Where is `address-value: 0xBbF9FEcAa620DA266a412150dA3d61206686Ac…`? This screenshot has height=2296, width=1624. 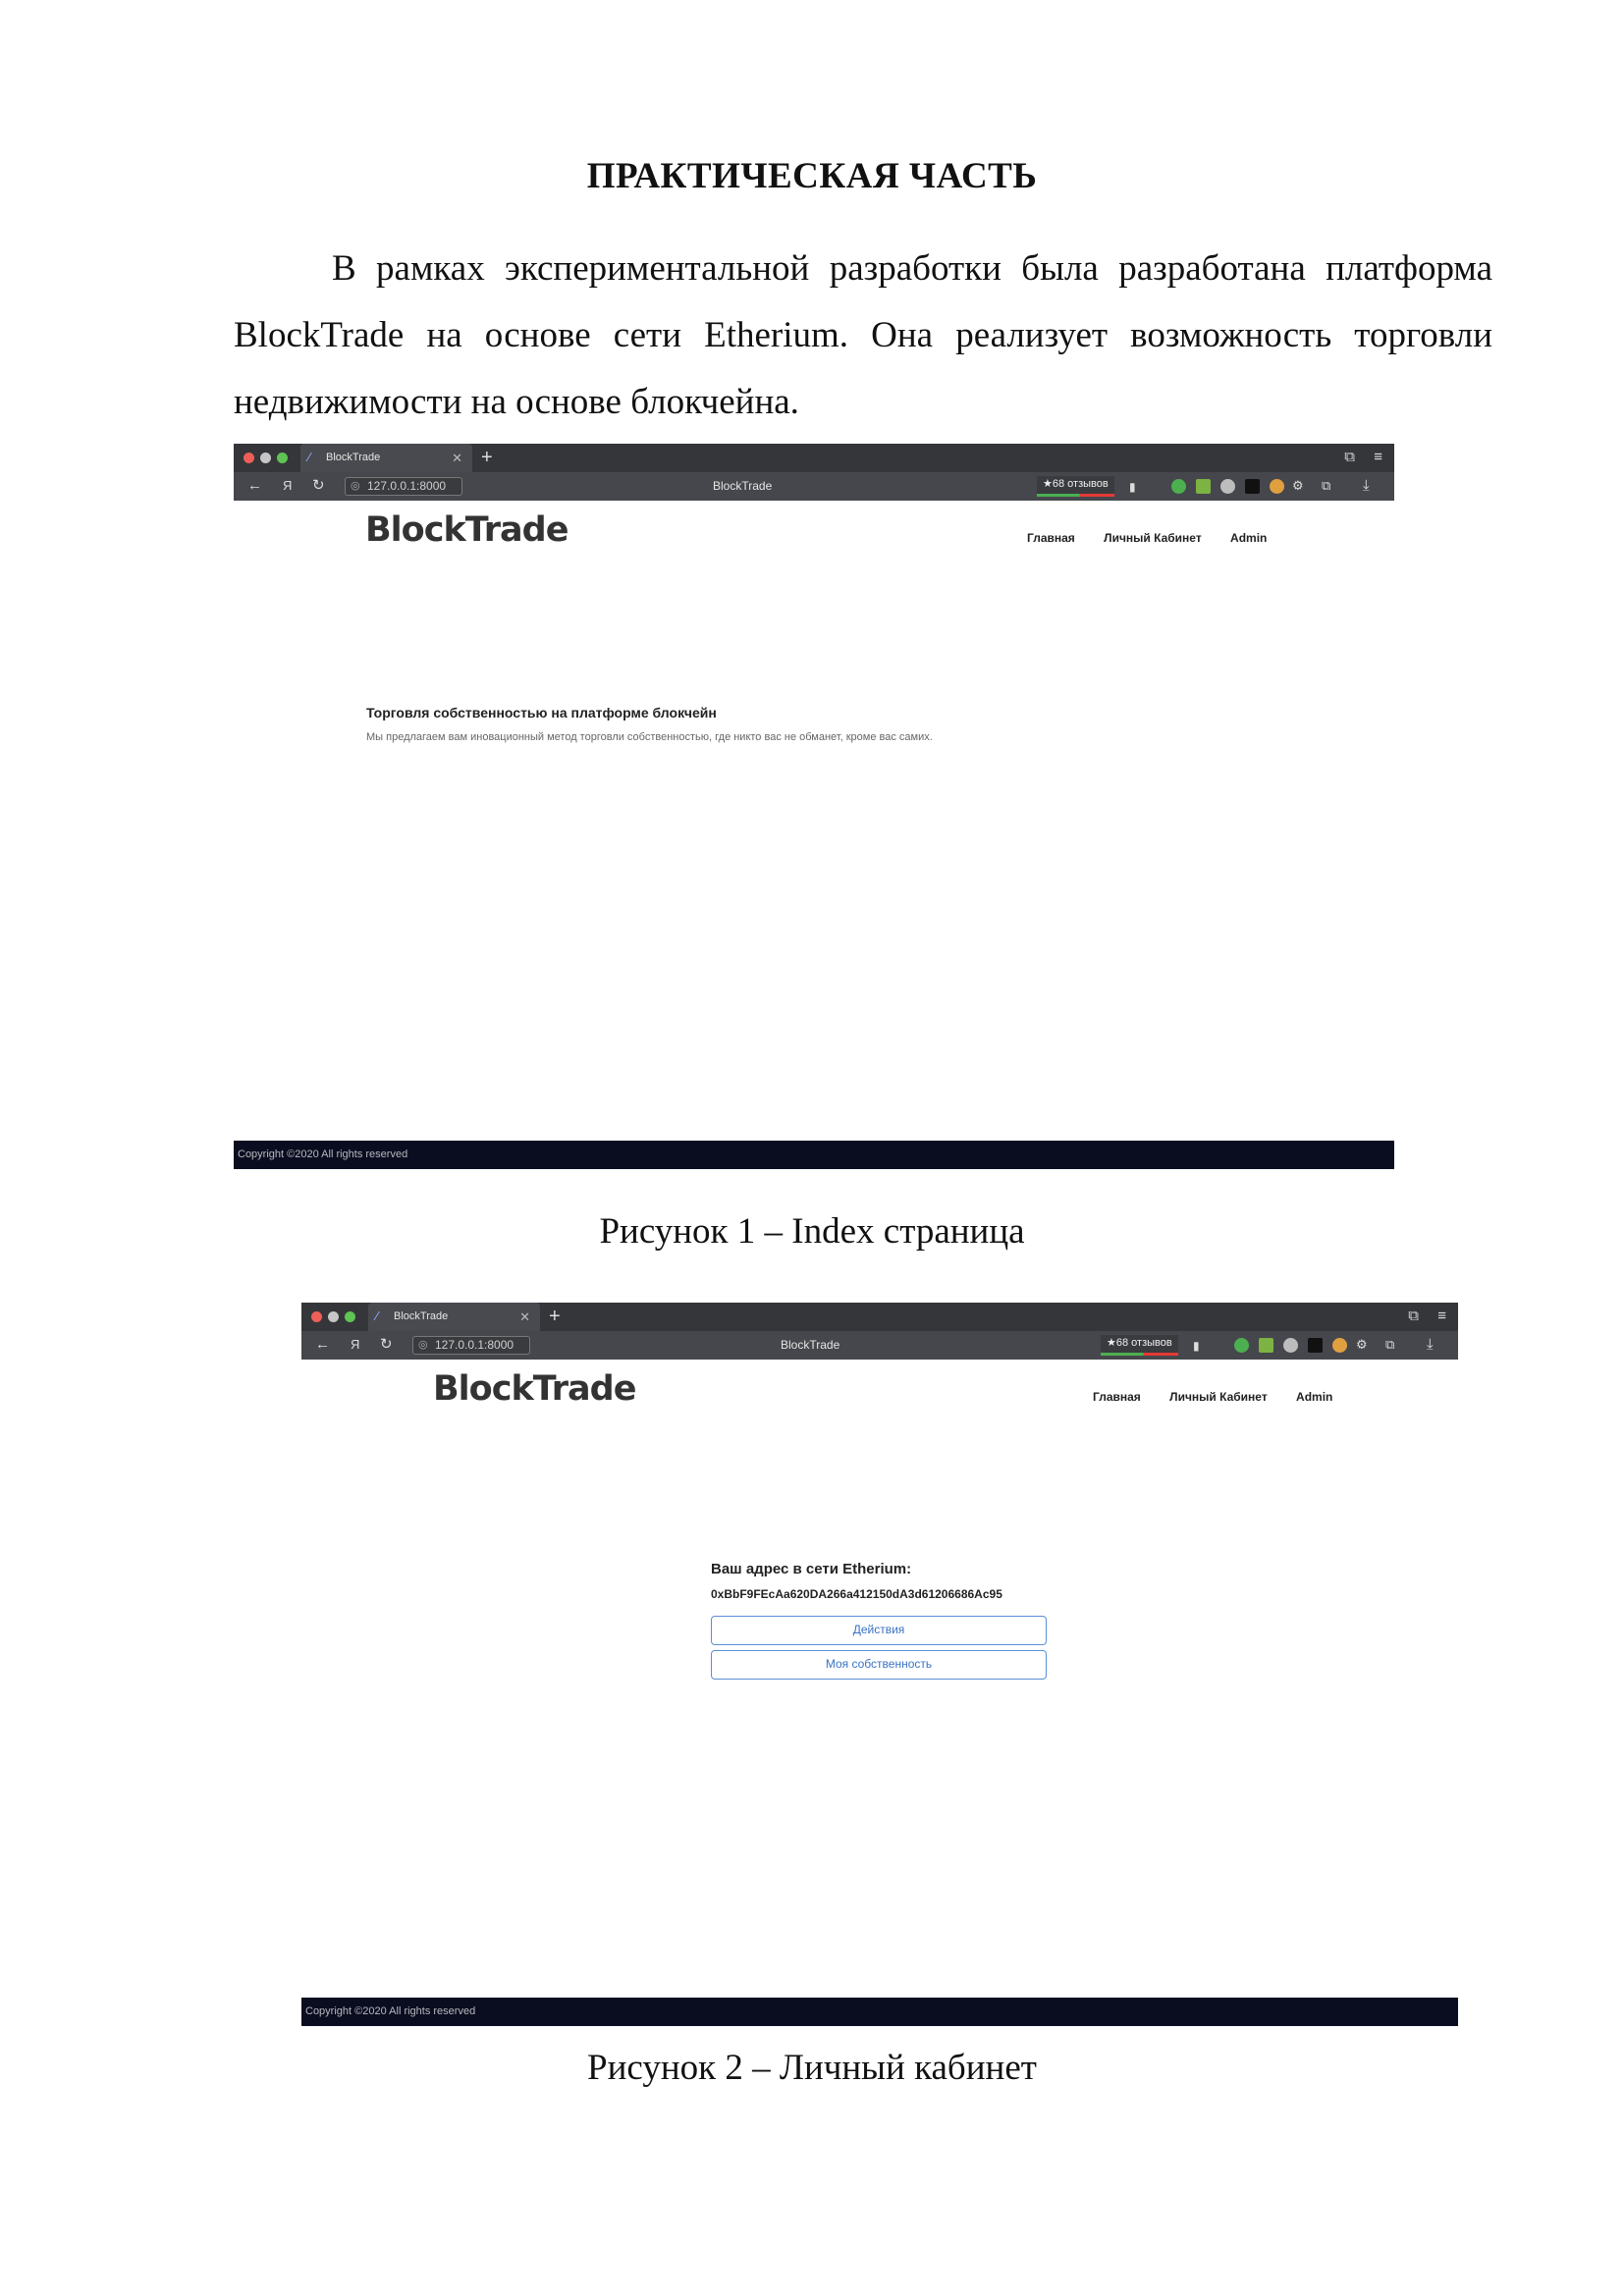
address-value: 0xBbF9FEcAa620DA266a412150dA3d61206686Ac… is located at coordinates (856, 1594).